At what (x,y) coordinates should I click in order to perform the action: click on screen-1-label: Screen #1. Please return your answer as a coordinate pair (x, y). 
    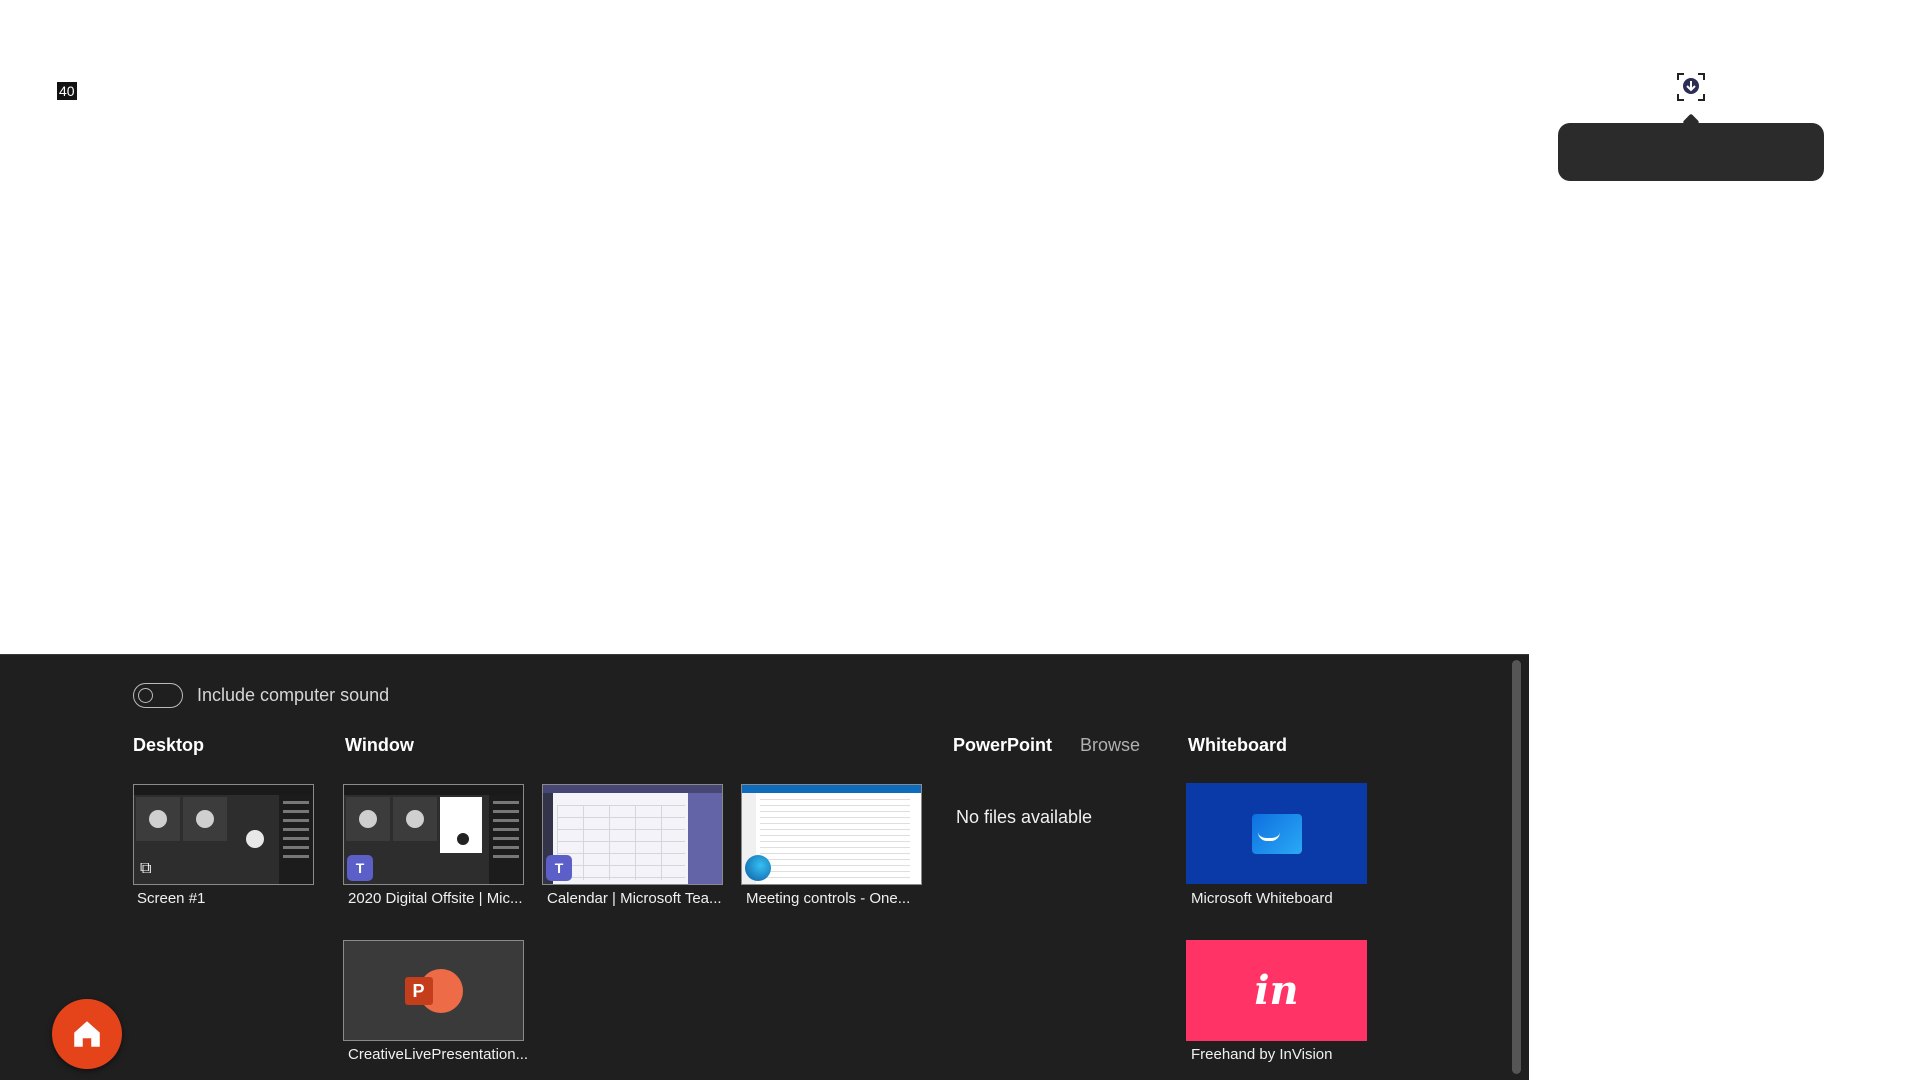
    Looking at the image, I should click on (171, 898).